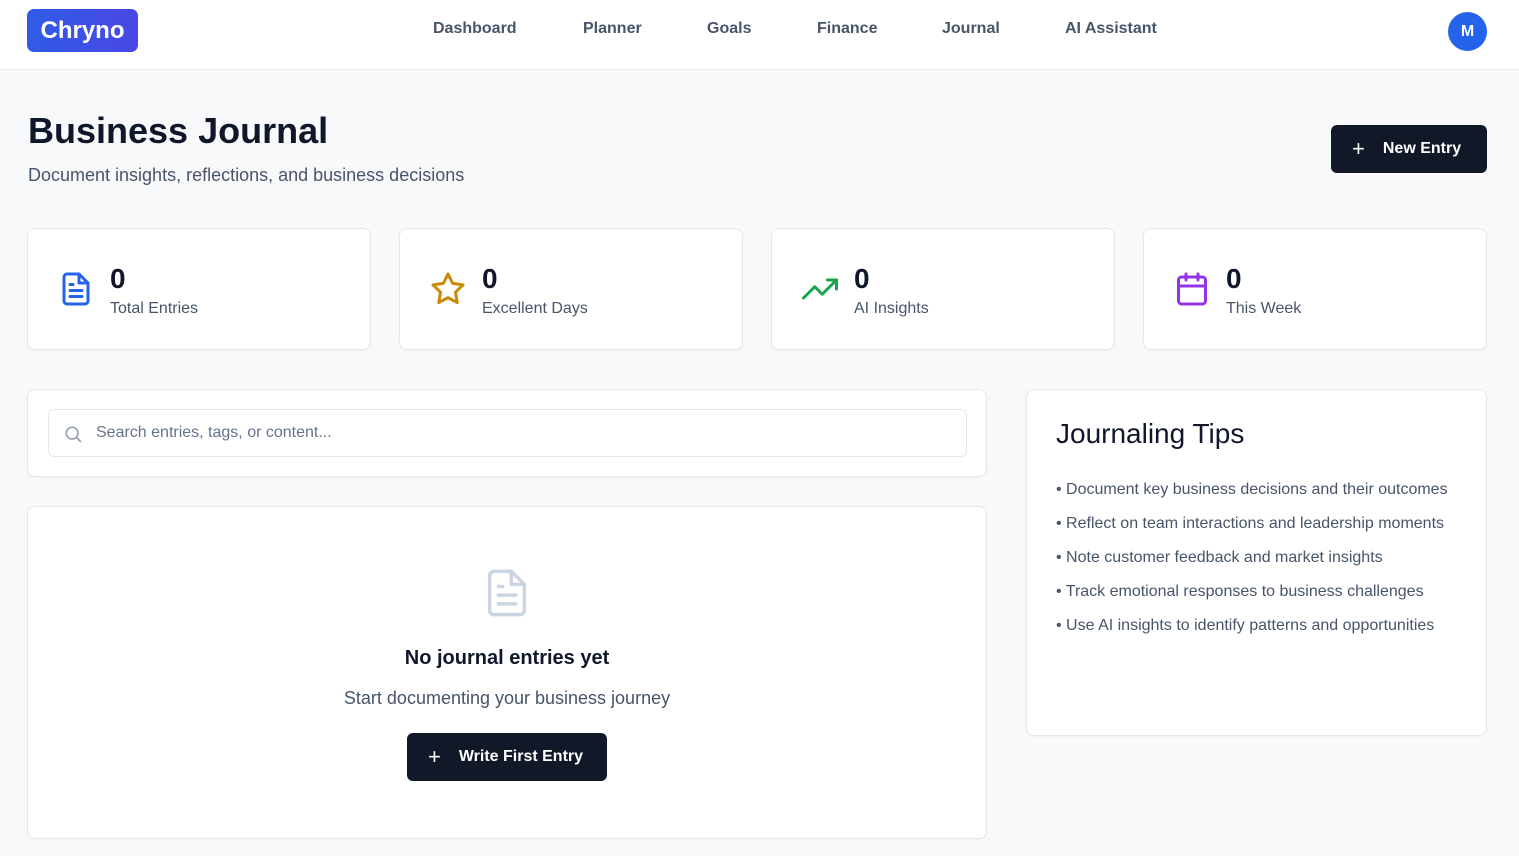 Image resolution: width=1519 pixels, height=856 pixels. What do you see at coordinates (507, 658) in the screenshot?
I see `empty-state-title: No journal entries yet` at bounding box center [507, 658].